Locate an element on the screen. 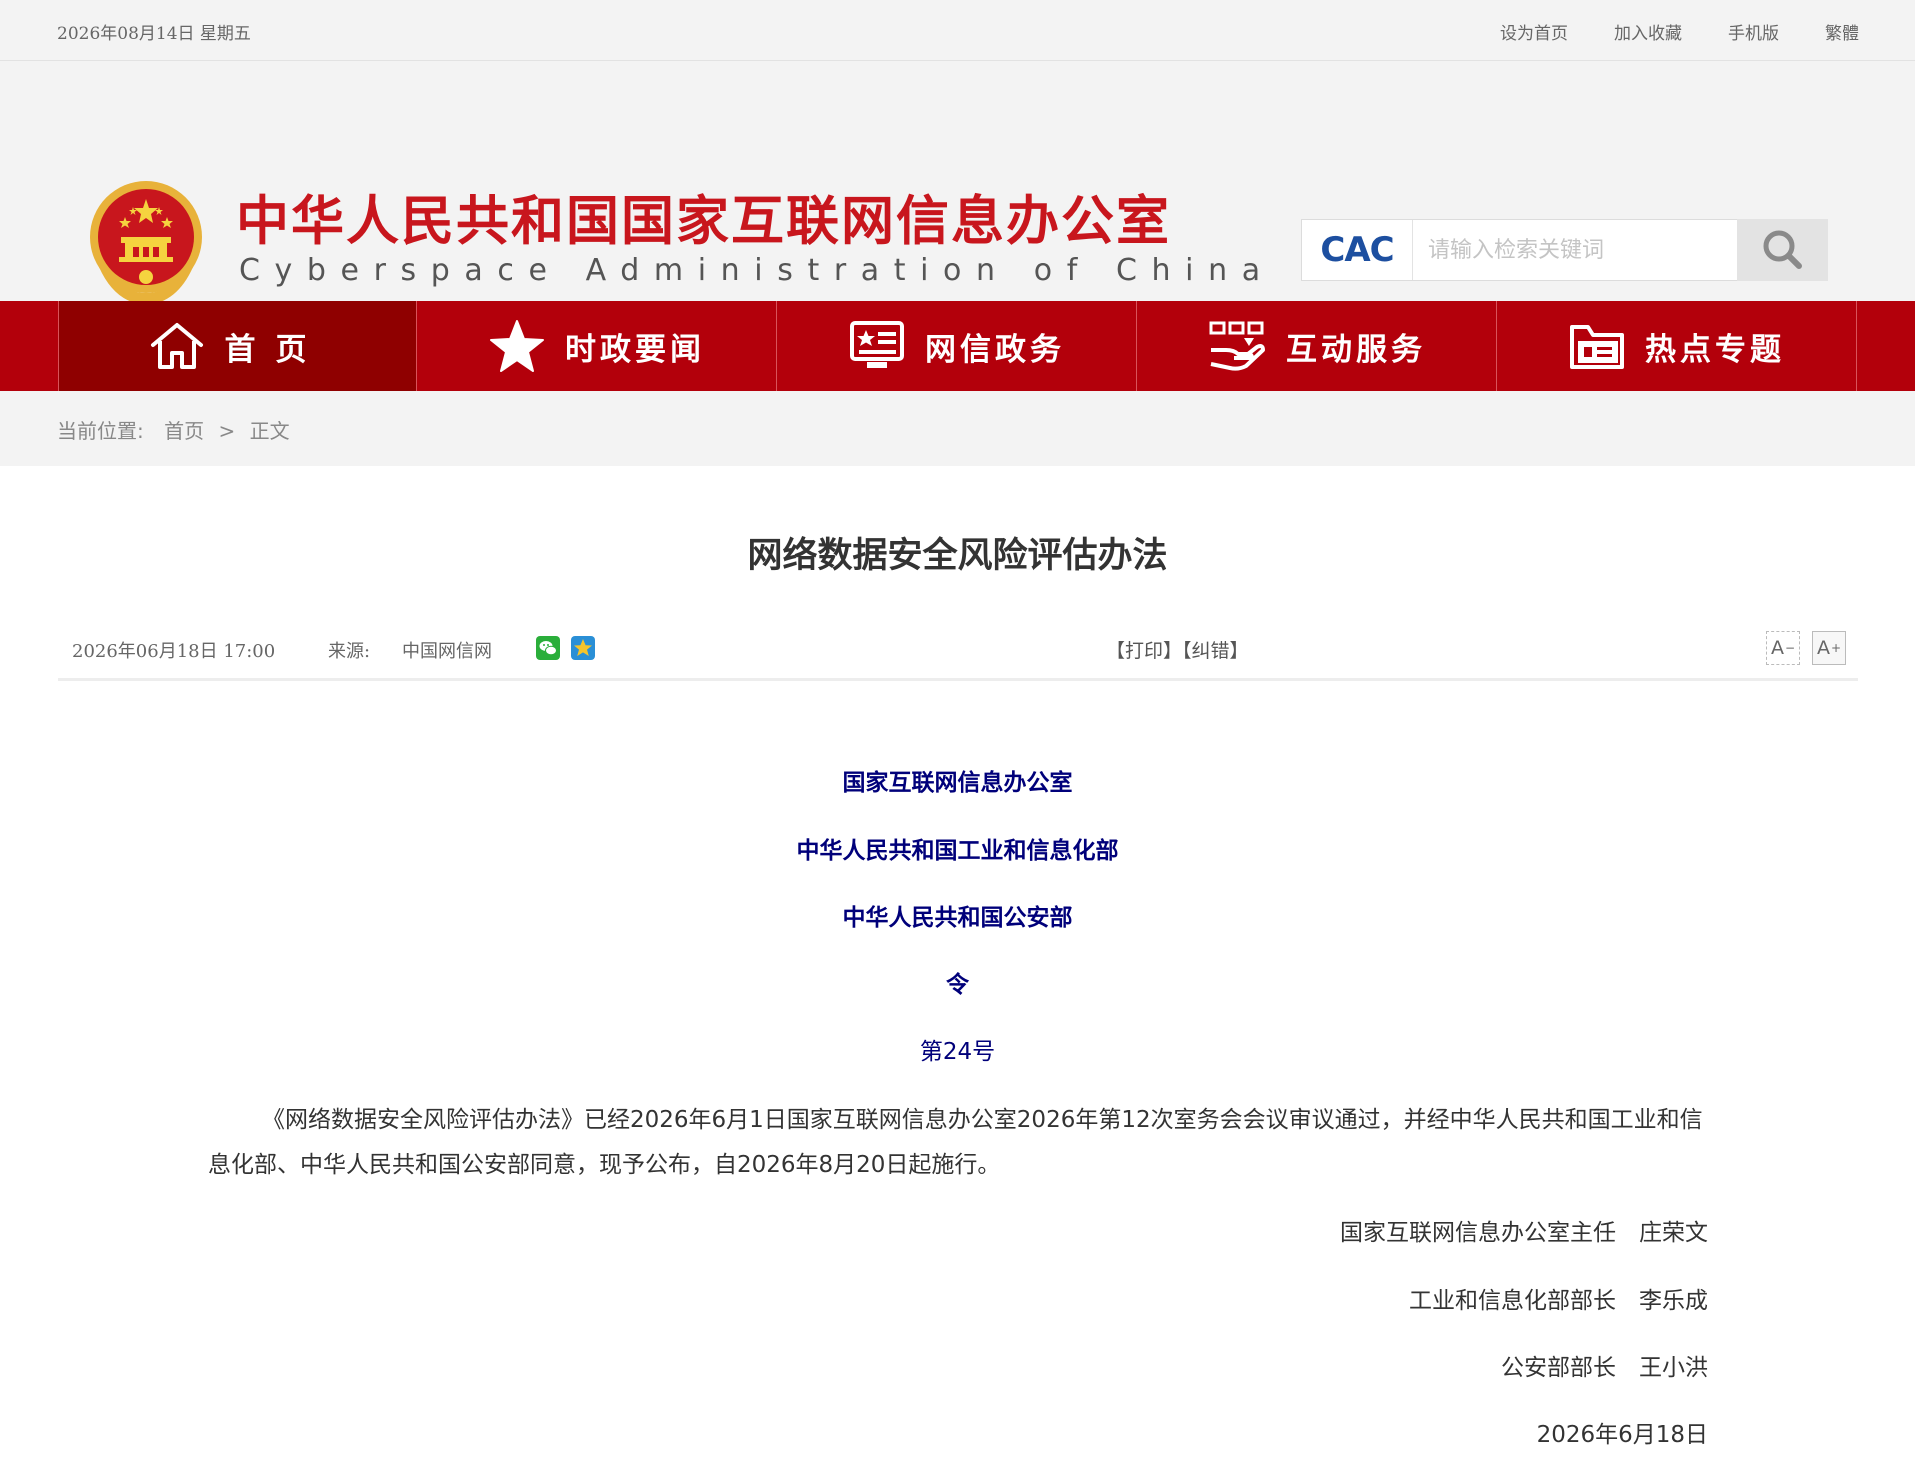 This screenshot has height=1473, width=1915. minus-icon: − is located at coordinates (1790, 648).